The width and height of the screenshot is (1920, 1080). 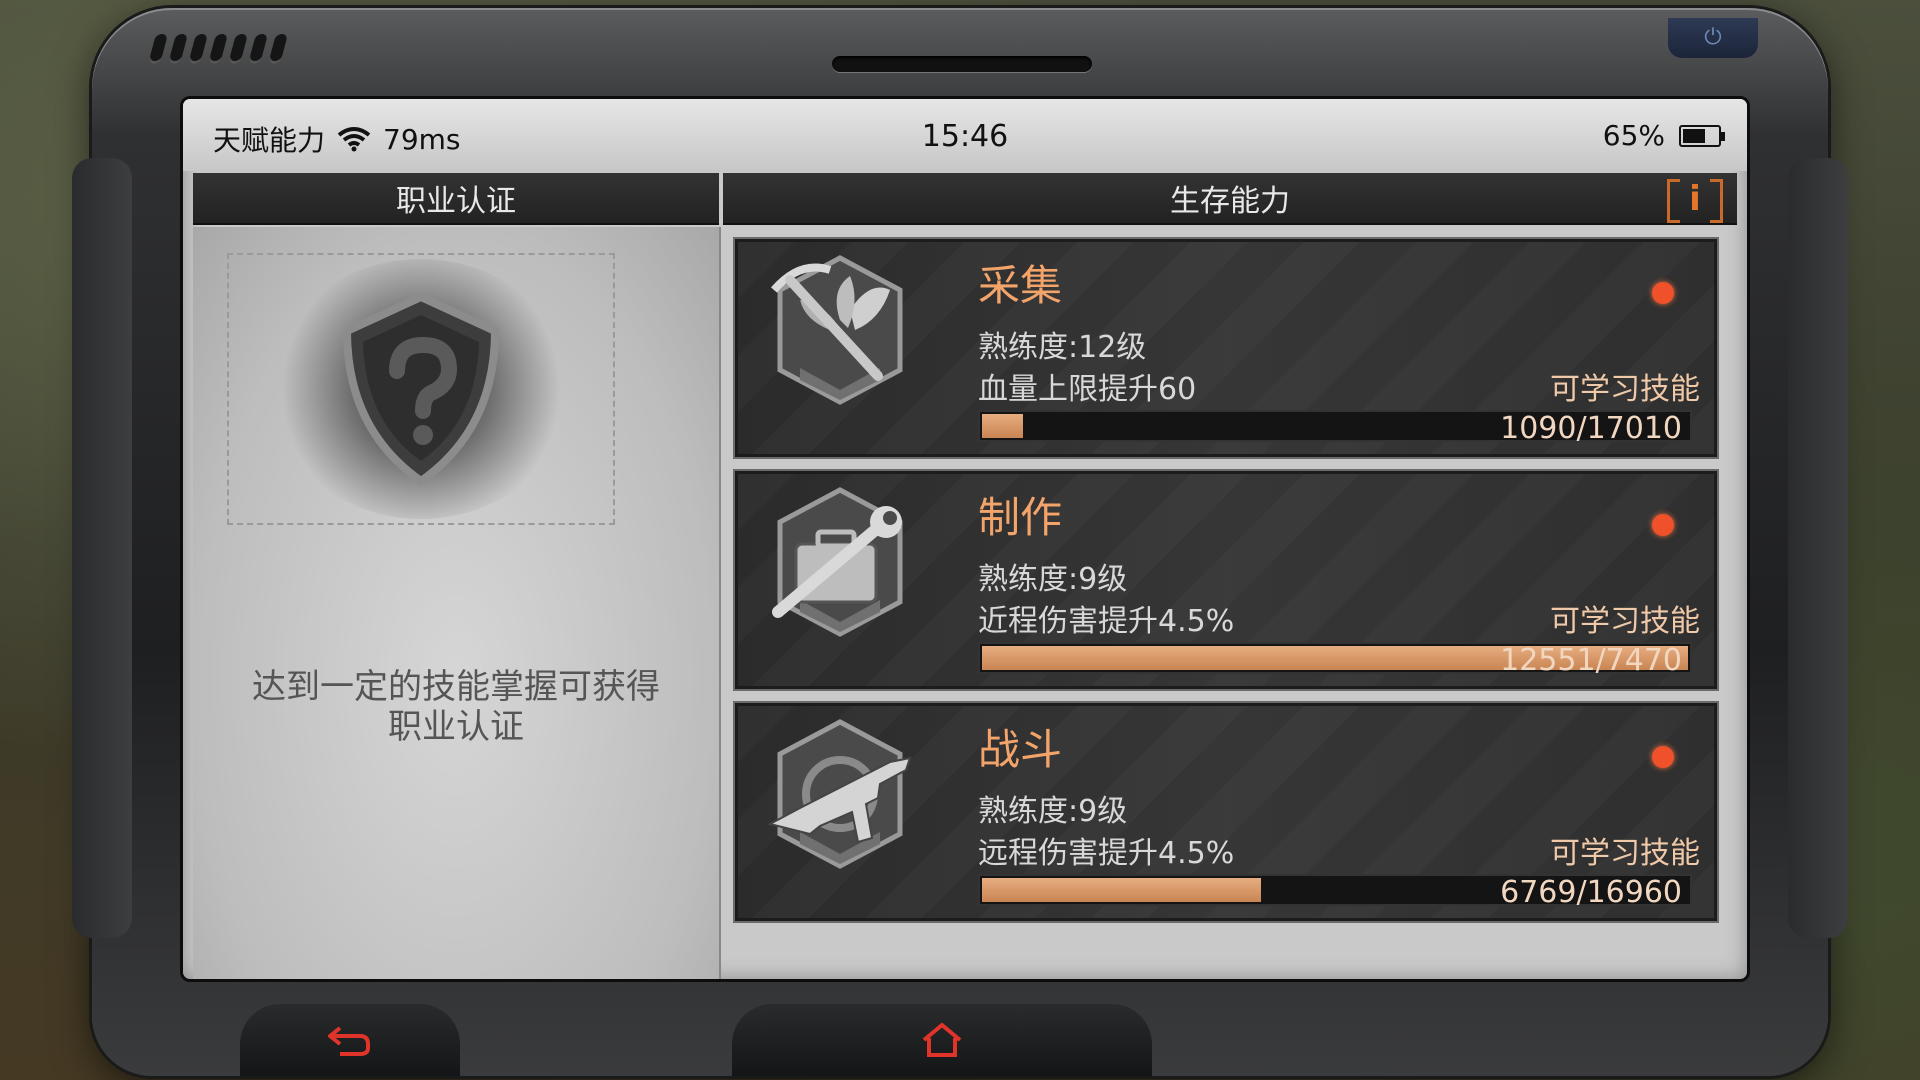 I want to click on certification-message-line1: 达到一定的技能掌握可获得, so click(x=456, y=687).